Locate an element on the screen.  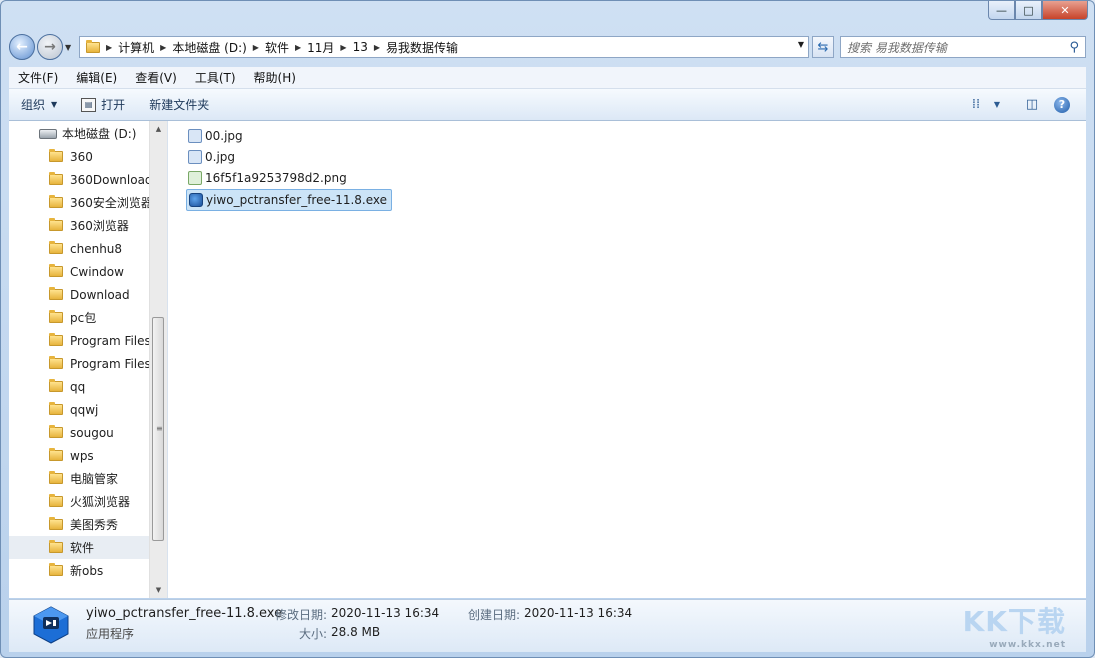
view-options-icon: ⁞⁞ is located at coordinates (976, 104).